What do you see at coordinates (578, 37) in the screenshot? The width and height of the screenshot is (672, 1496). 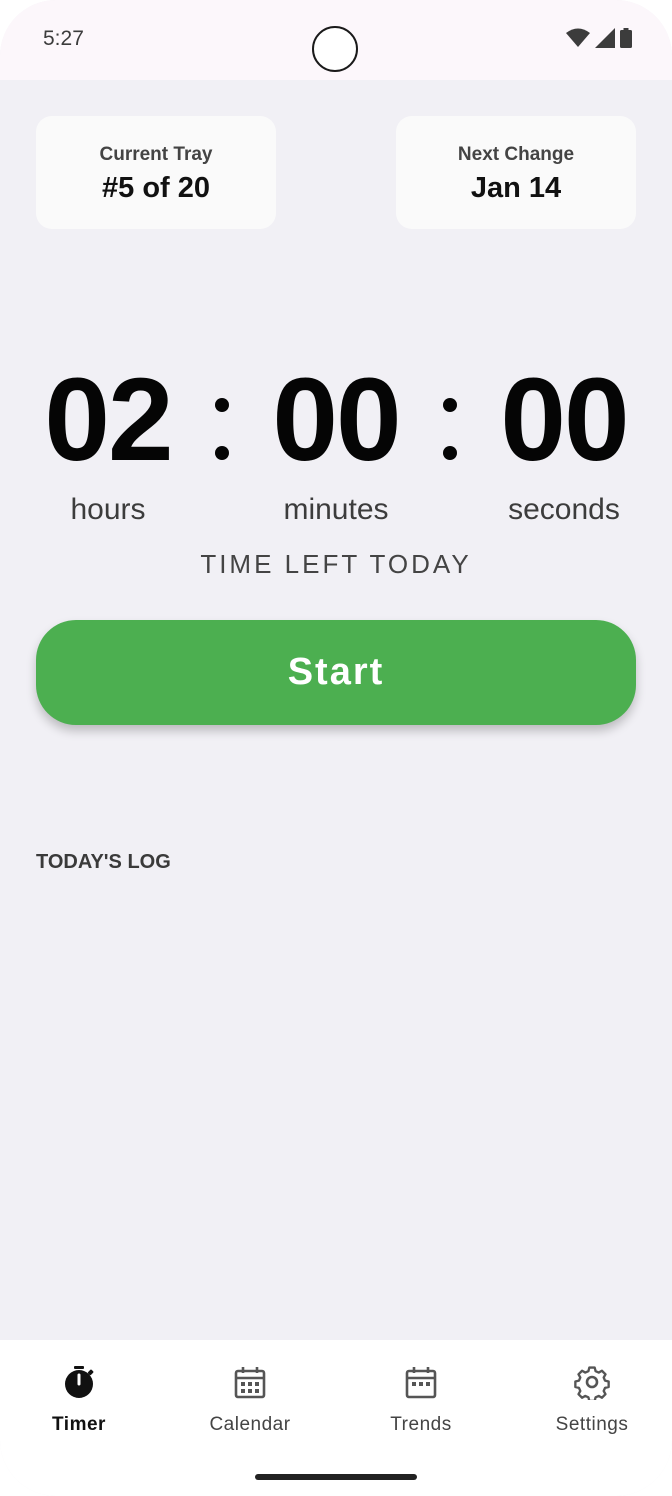 I see `wifi-icon` at bounding box center [578, 37].